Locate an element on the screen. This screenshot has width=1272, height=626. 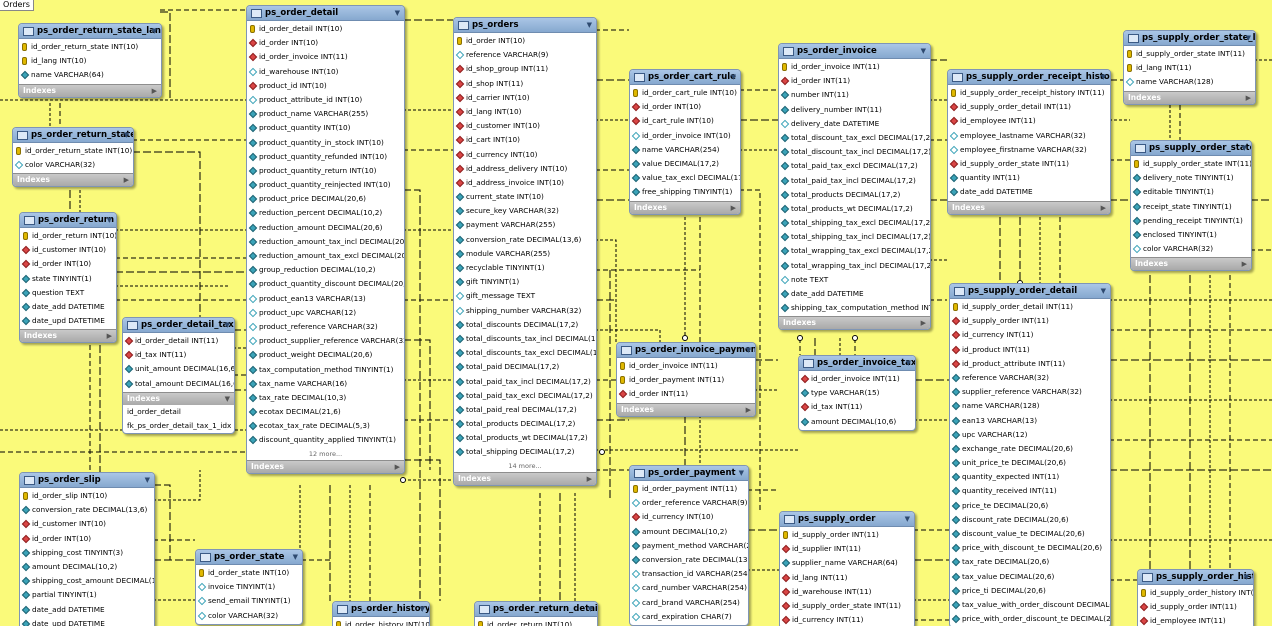
column-row: tax_name VARCHAR(16) is located at coordinates (325, 384).